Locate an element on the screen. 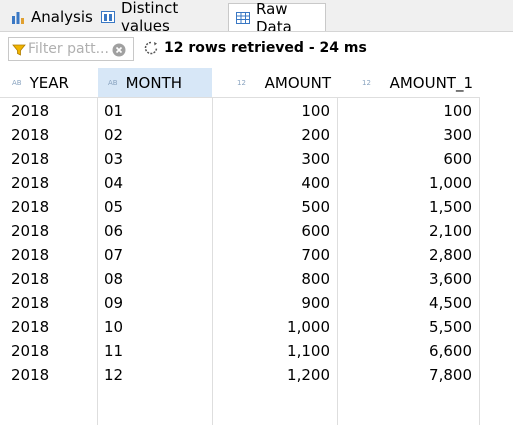 The image size is (513, 425). table-row: 2018 07 700 2,800 is located at coordinates (240, 255).